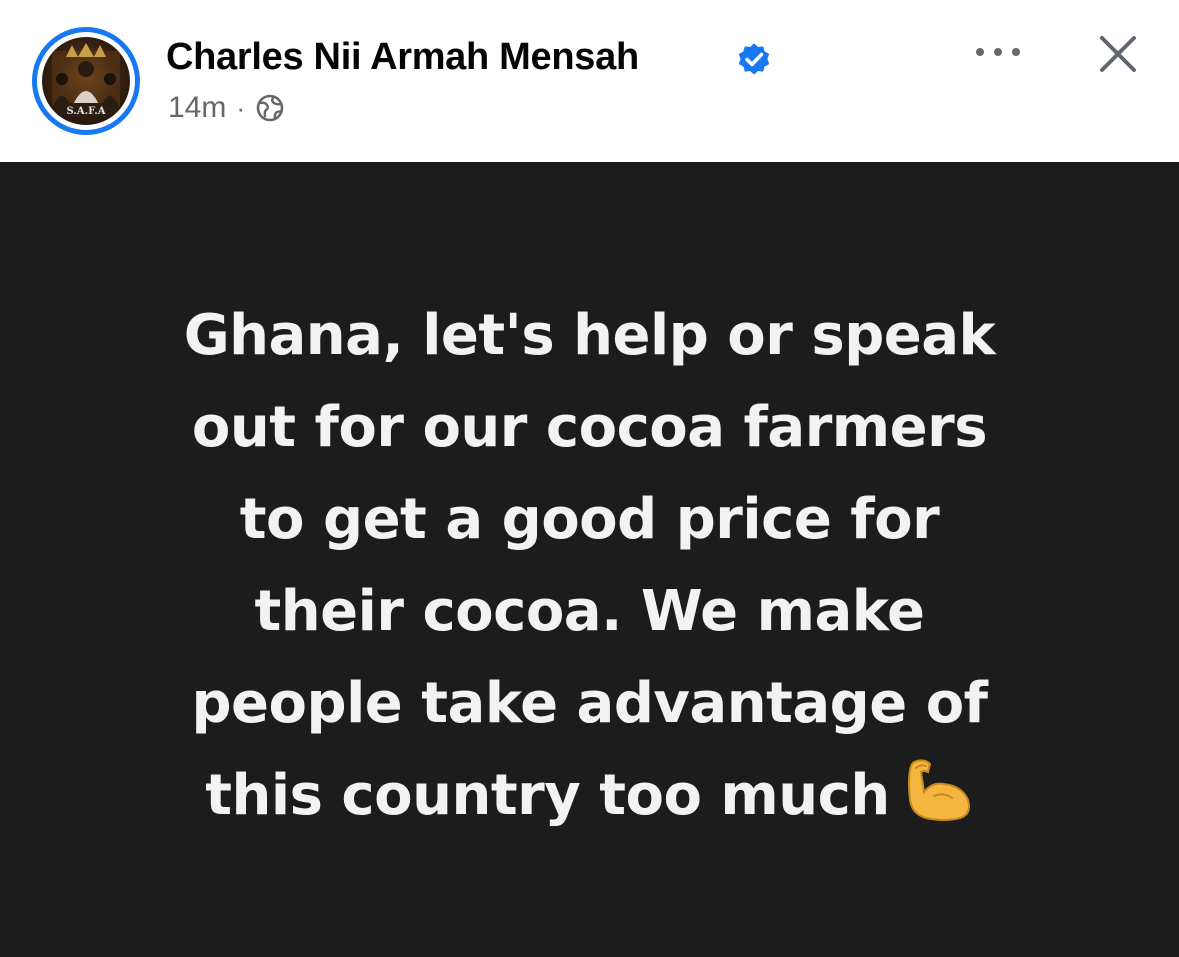 The height and width of the screenshot is (957, 1179). I want to click on avatar-artwork: S.A.F.A, so click(86, 80).